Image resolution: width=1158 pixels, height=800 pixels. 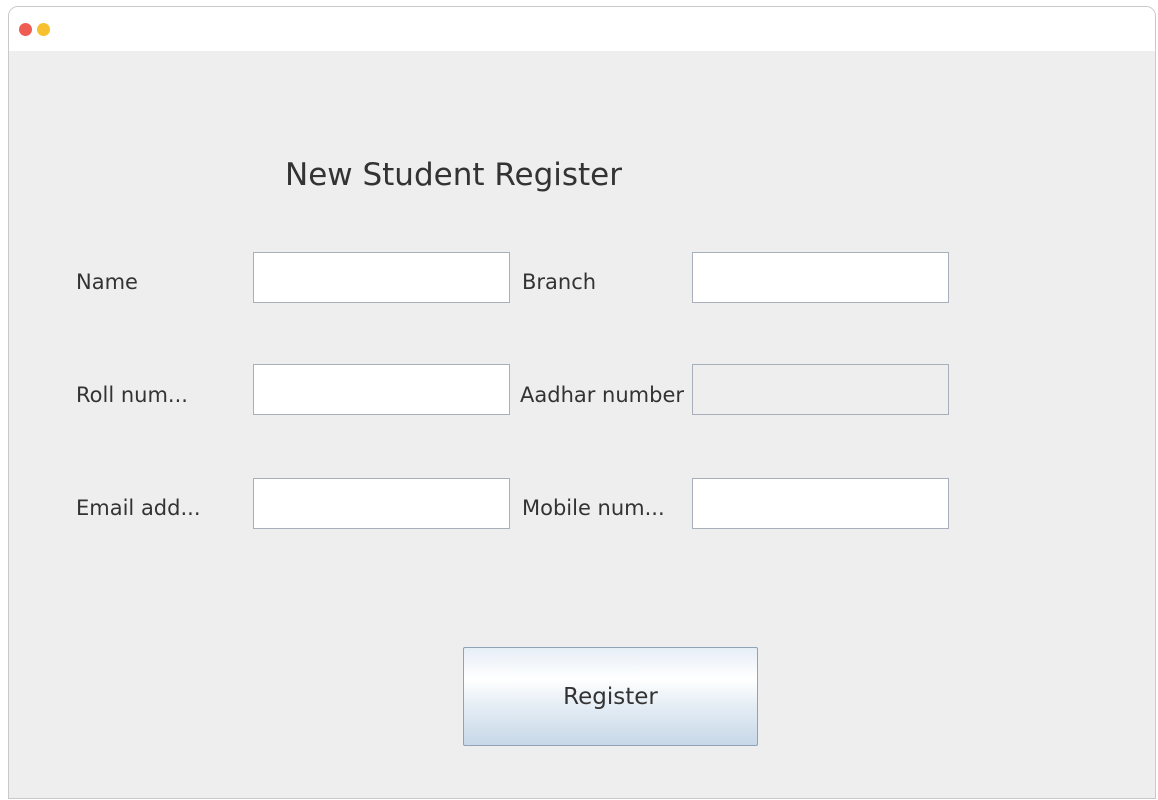 I want to click on roll-number-input, so click(x=381, y=389).